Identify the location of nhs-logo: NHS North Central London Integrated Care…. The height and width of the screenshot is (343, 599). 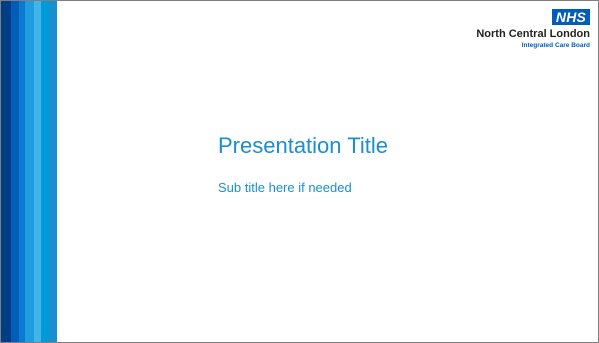
(525, 35).